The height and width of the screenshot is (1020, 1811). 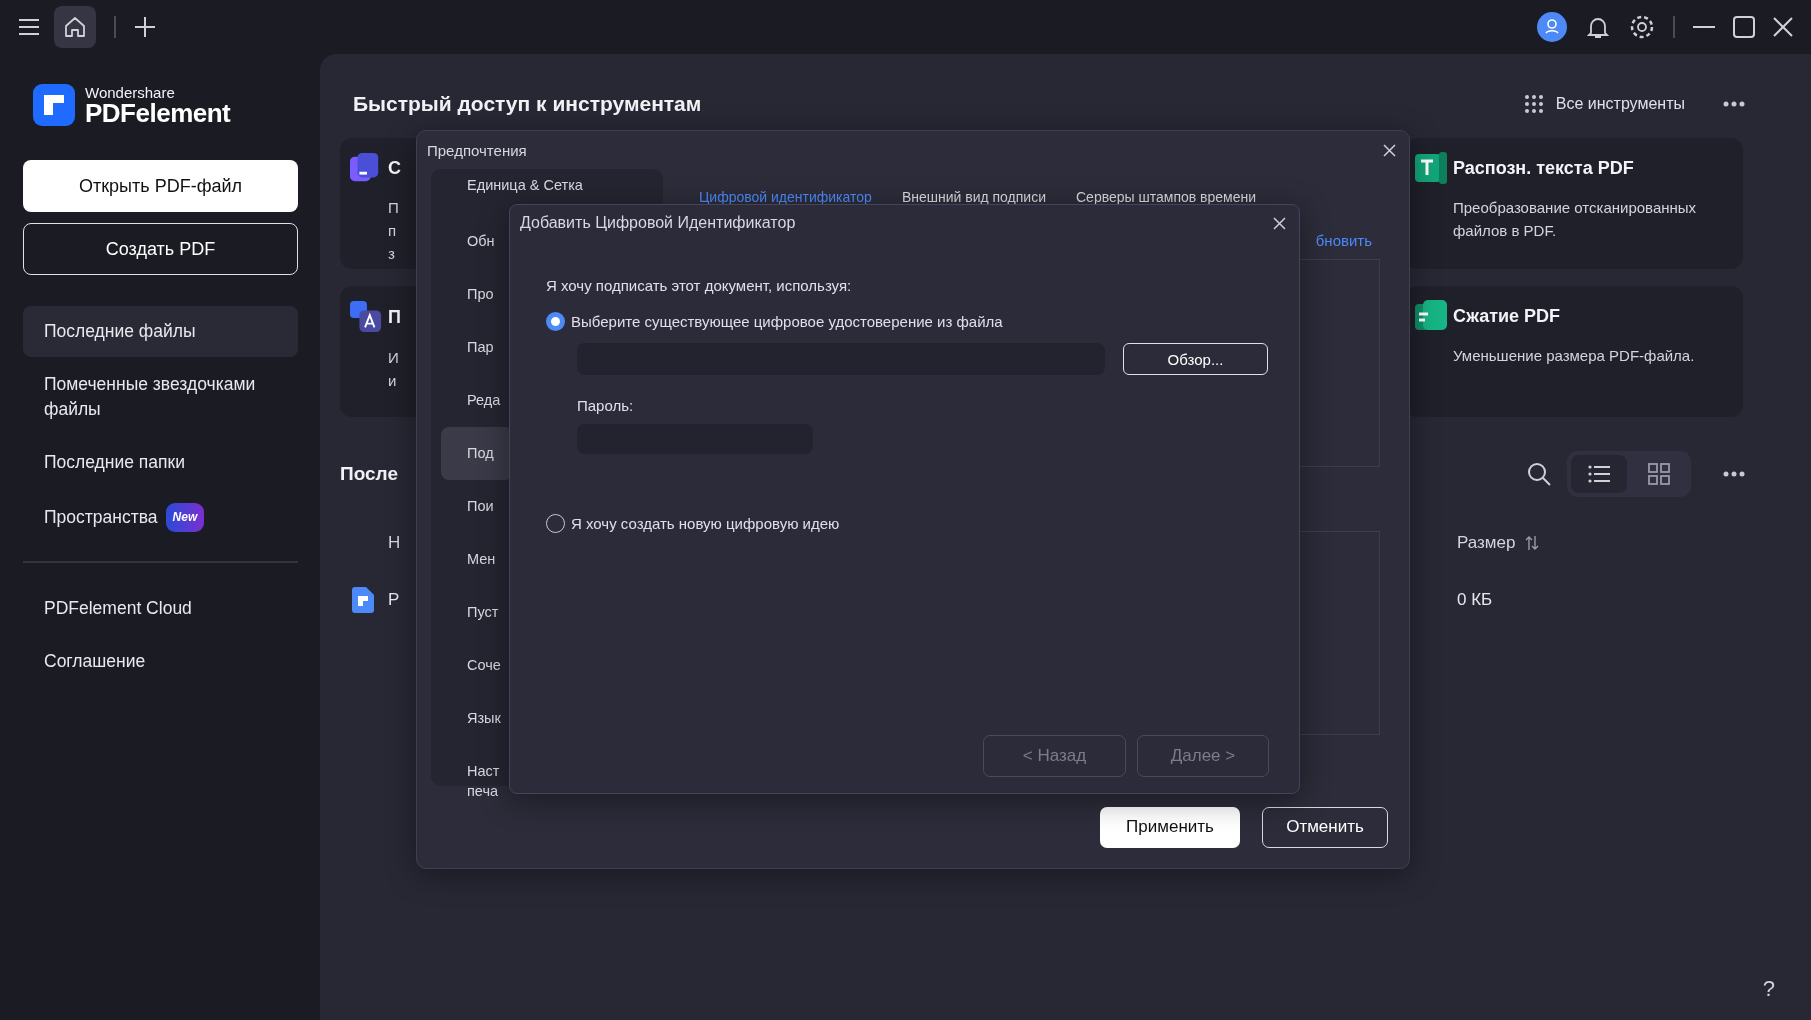 What do you see at coordinates (477, 241) in the screenshot?
I see `preferences-nav-item: Обн` at bounding box center [477, 241].